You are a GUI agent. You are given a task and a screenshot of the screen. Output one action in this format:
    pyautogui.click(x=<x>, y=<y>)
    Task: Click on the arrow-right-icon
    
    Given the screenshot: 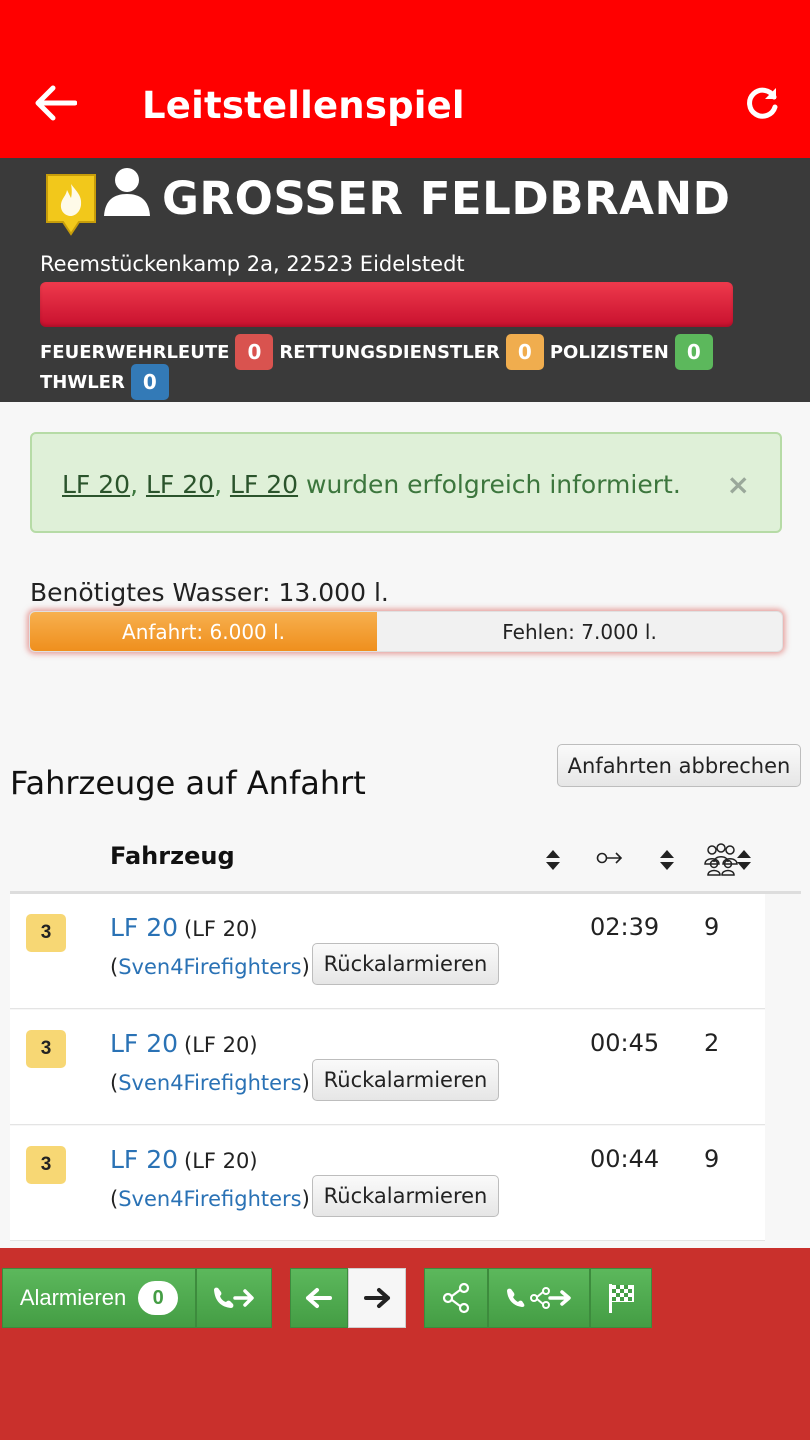 What is the action you would take?
    pyautogui.click(x=377, y=1298)
    